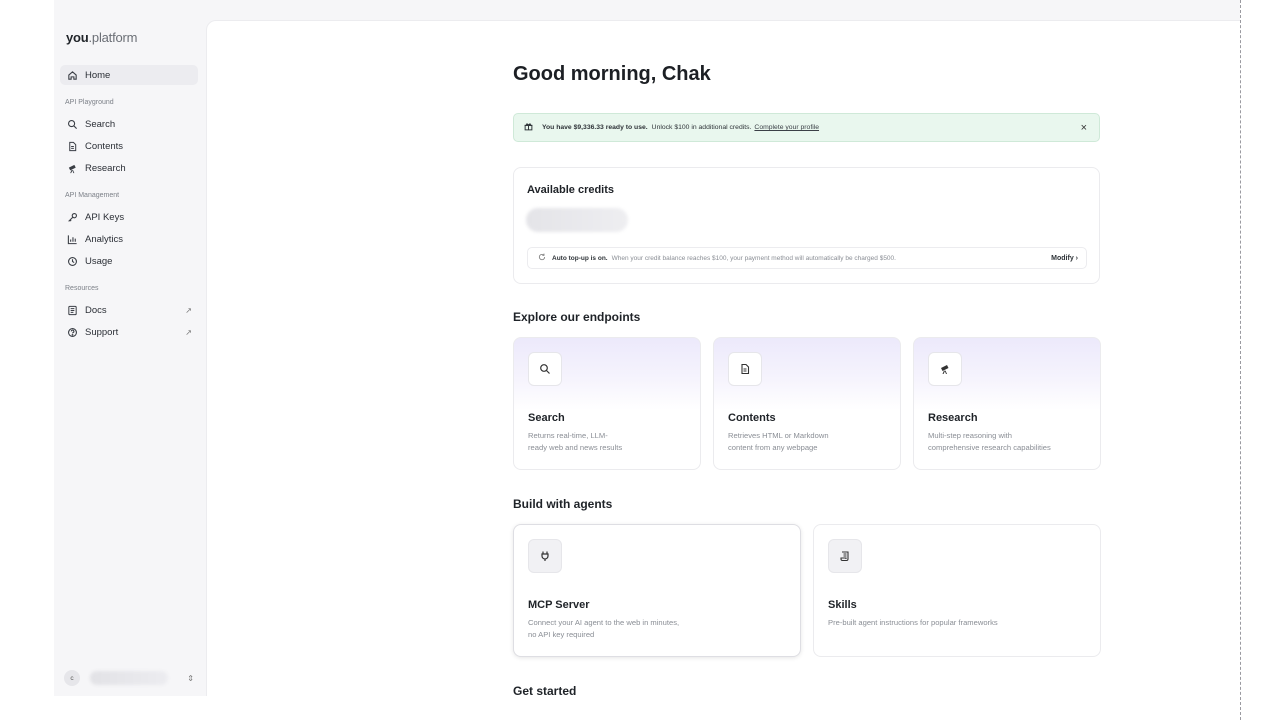 The height and width of the screenshot is (720, 1280). I want to click on close-icon: ×, so click(1084, 128).